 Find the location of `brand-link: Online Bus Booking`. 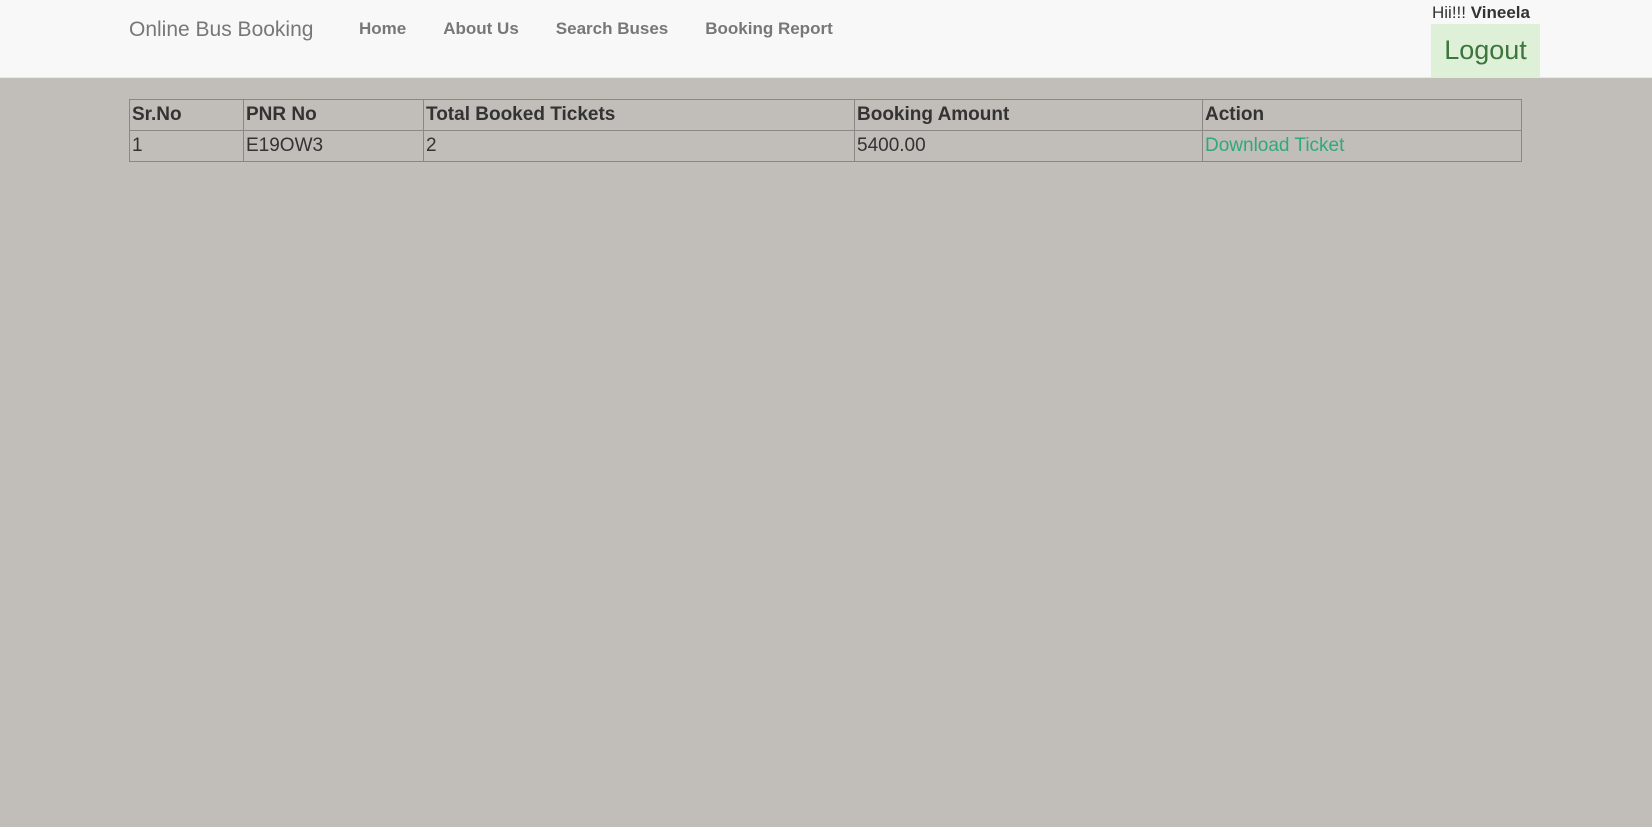

brand-link: Online Bus Booking is located at coordinates (221, 30).